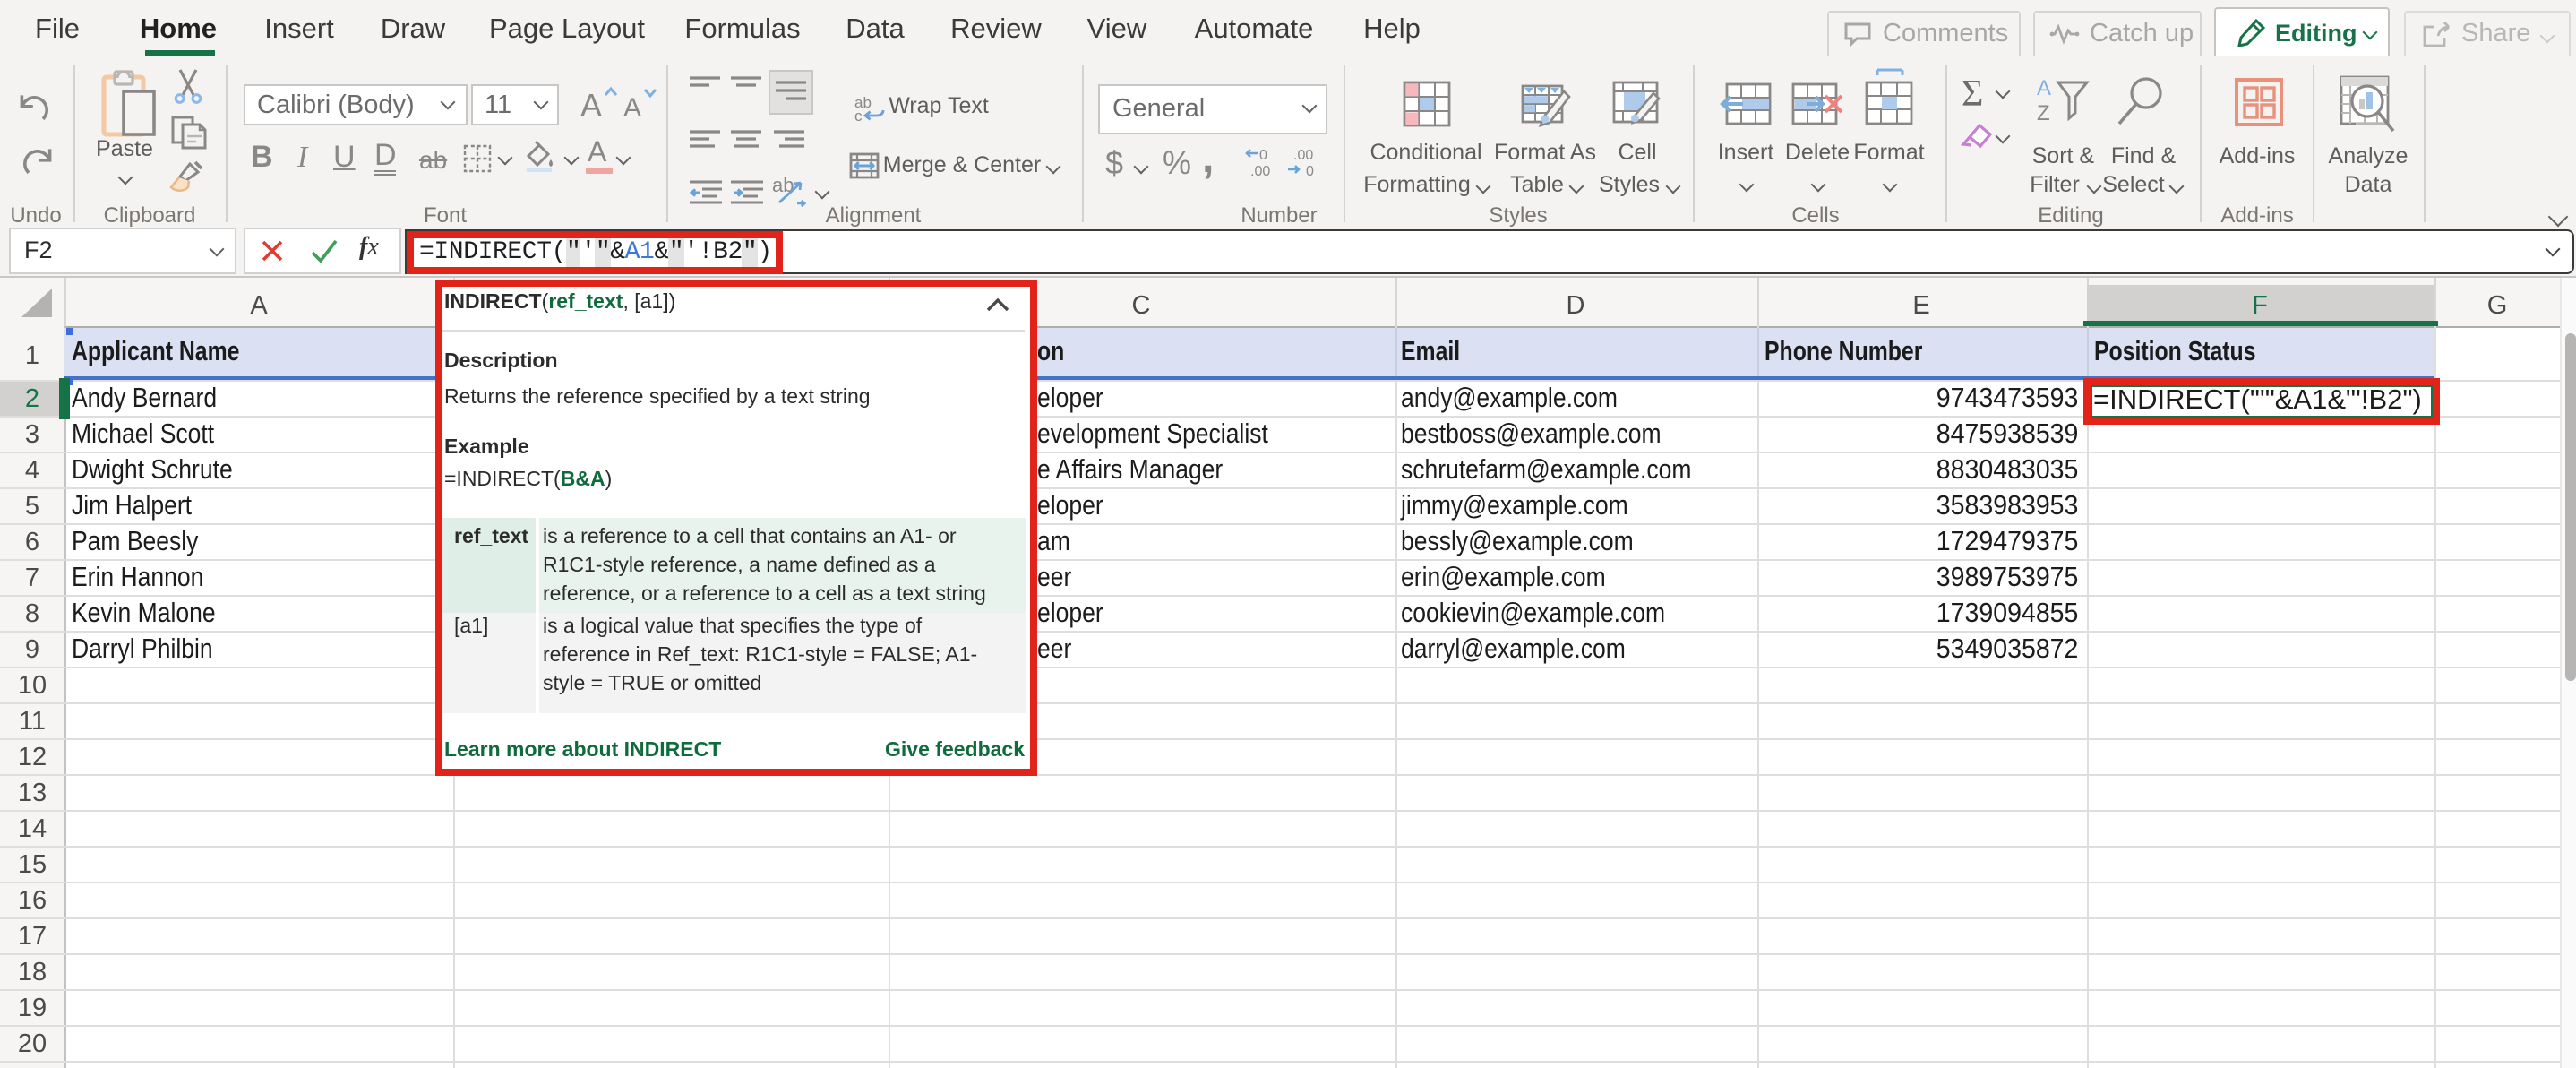 This screenshot has width=2576, height=1068. Describe the element at coordinates (2042, 113) in the screenshot. I see `svg-text: Z` at that location.